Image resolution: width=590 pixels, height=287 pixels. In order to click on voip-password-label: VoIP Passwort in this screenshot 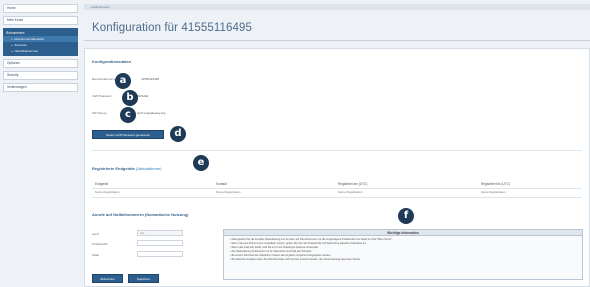, I will do `click(102, 96)`.